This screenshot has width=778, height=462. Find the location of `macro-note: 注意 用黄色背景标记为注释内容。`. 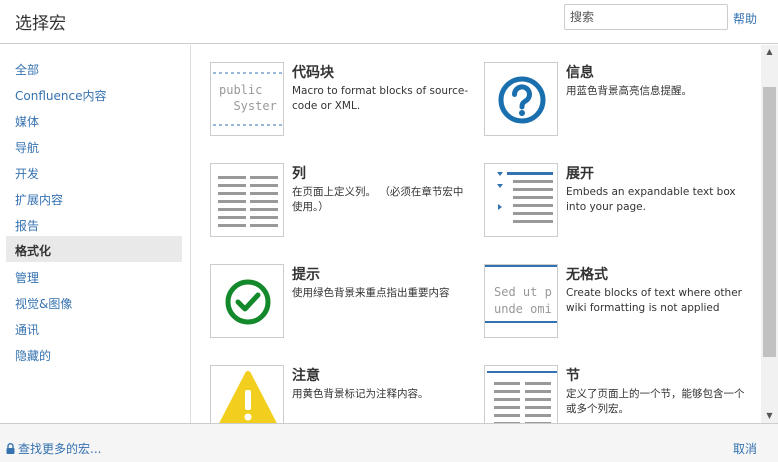

macro-note: 注意 用黄色背景标记为注释内容。 is located at coordinates (345, 394).